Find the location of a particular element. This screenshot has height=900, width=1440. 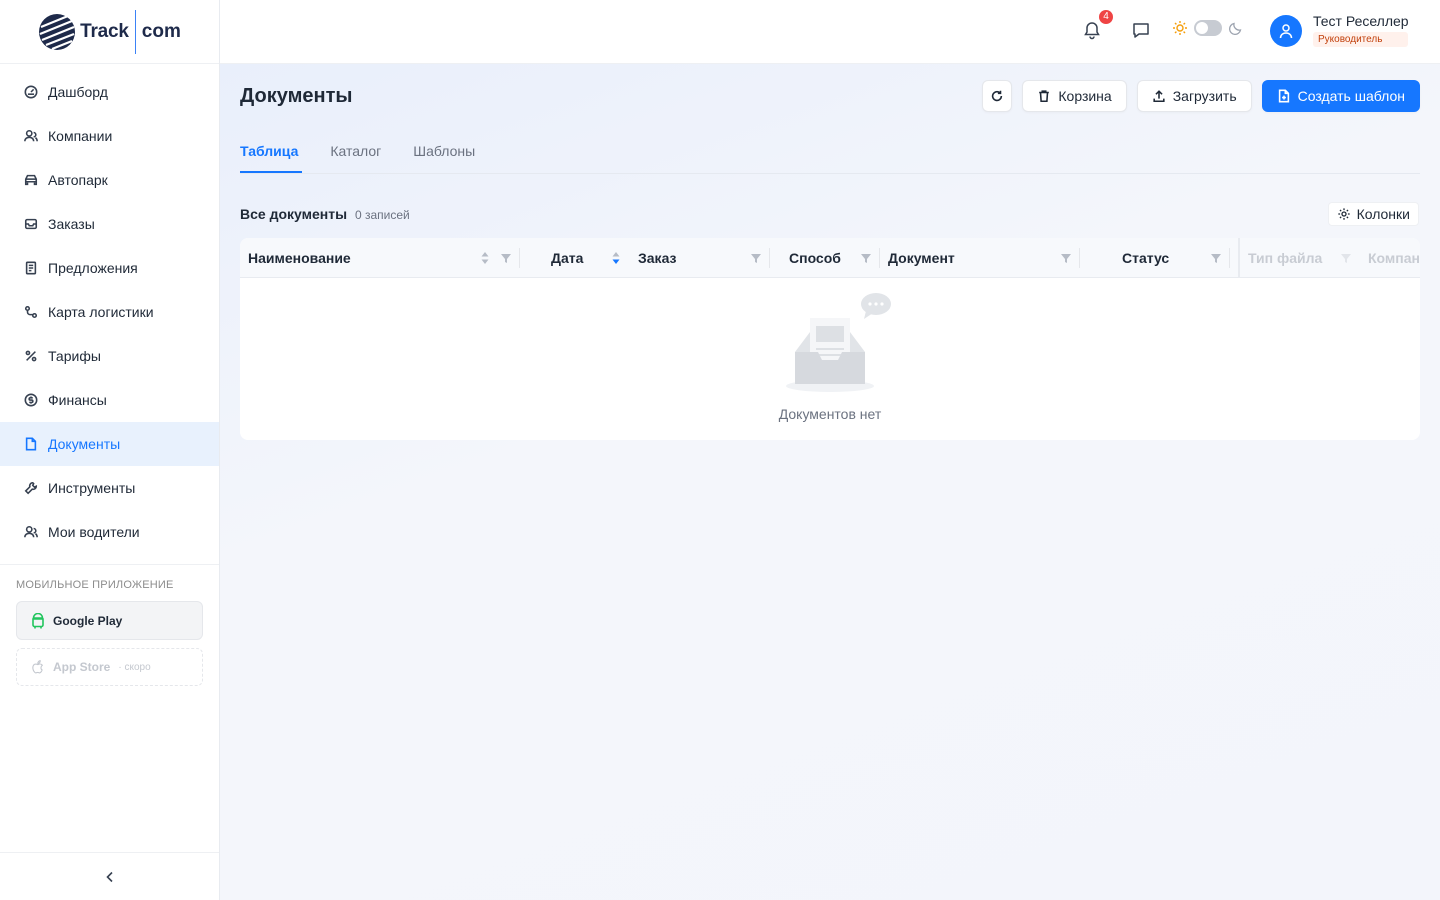

column-header-method: Способ is located at coordinates (815, 258).